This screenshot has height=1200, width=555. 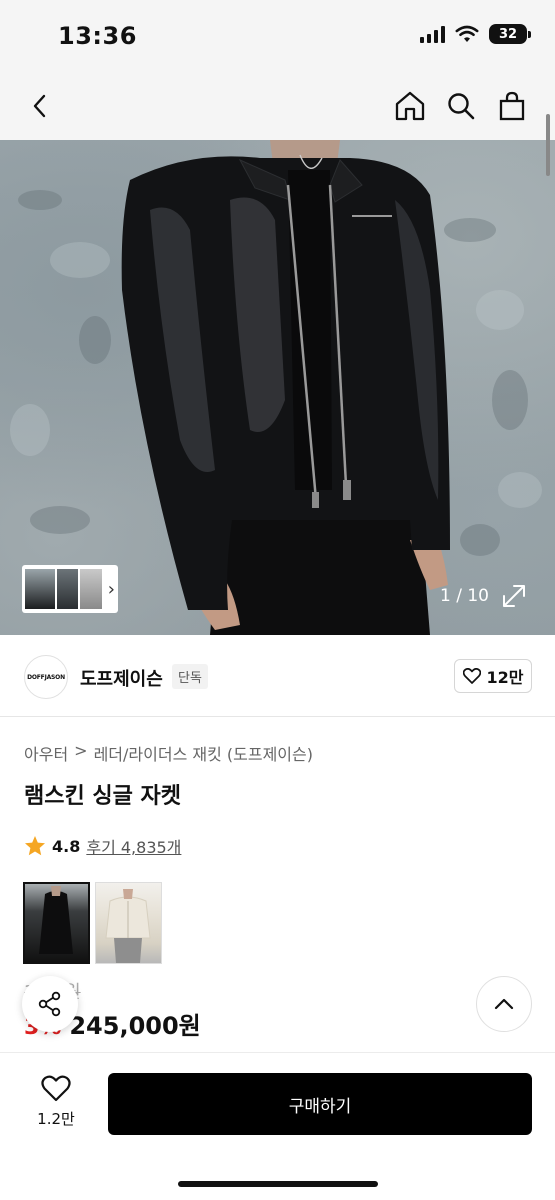 I want to click on buy-button: 구매하기, so click(x=320, y=1104).